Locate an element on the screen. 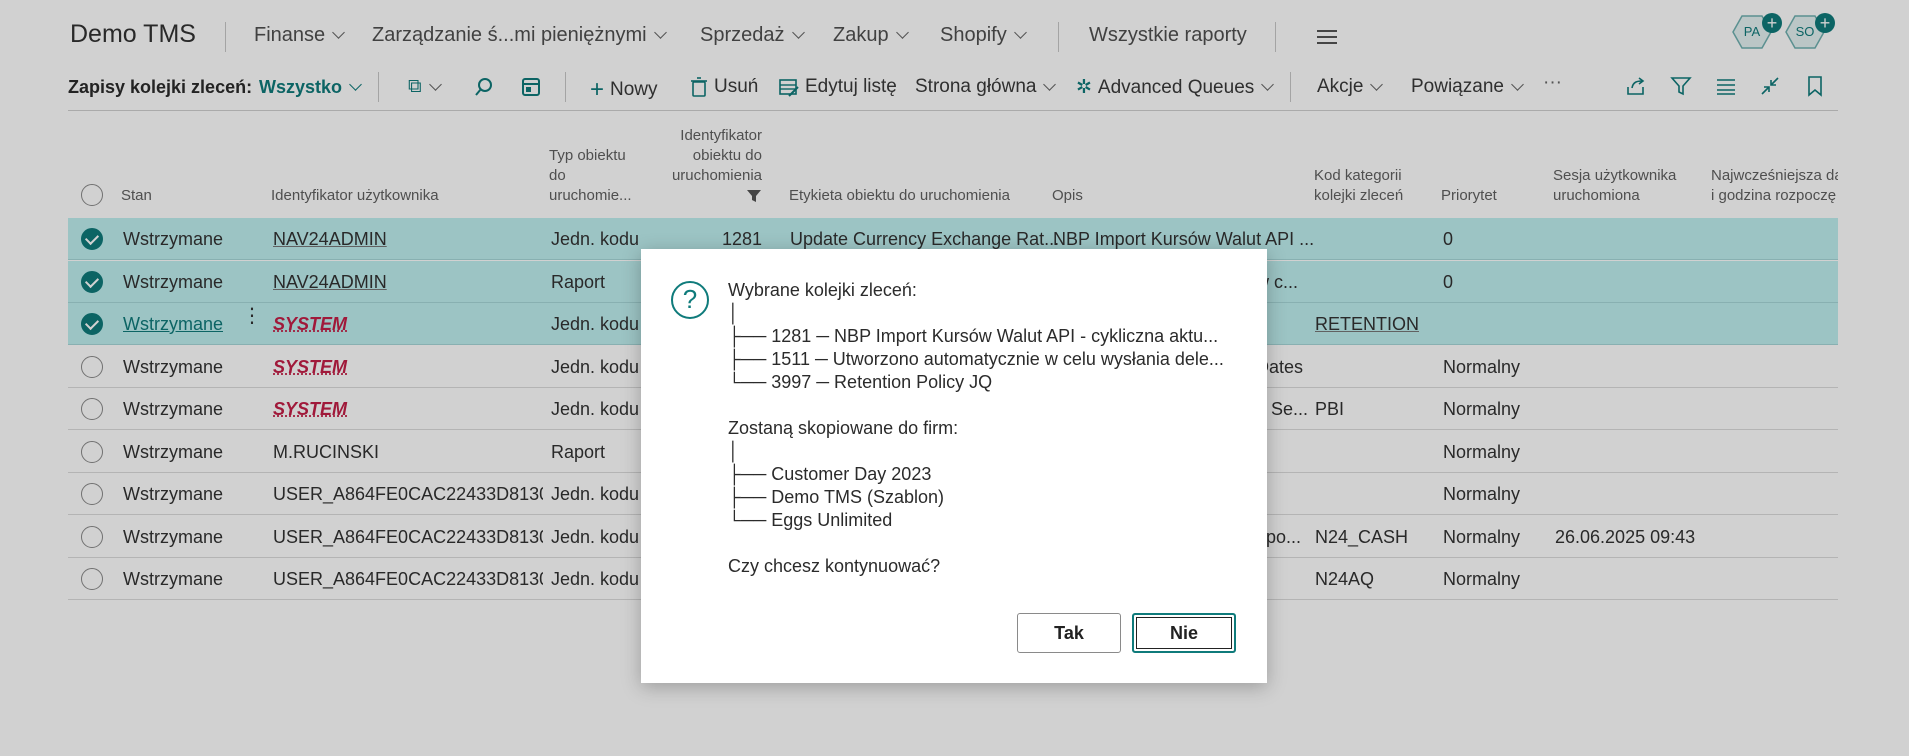  dialog-line: └── 3997 ─ Retention Policy JQ is located at coordinates (860, 382).